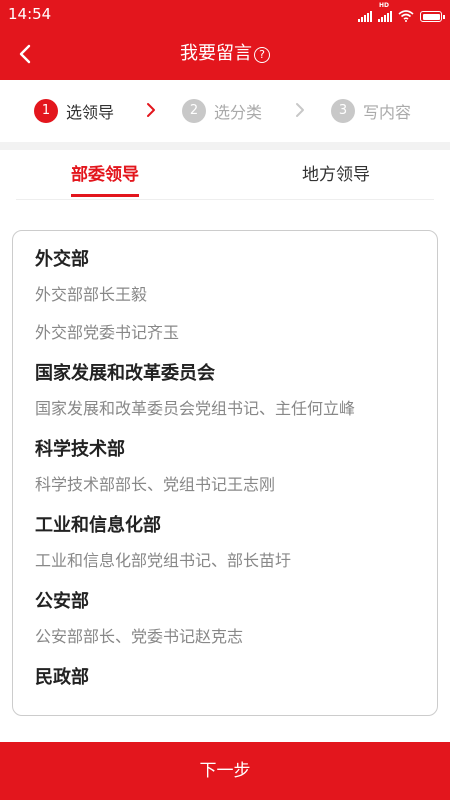  Describe the element at coordinates (262, 55) in the screenshot. I see `help-circle-icon: ?` at that location.